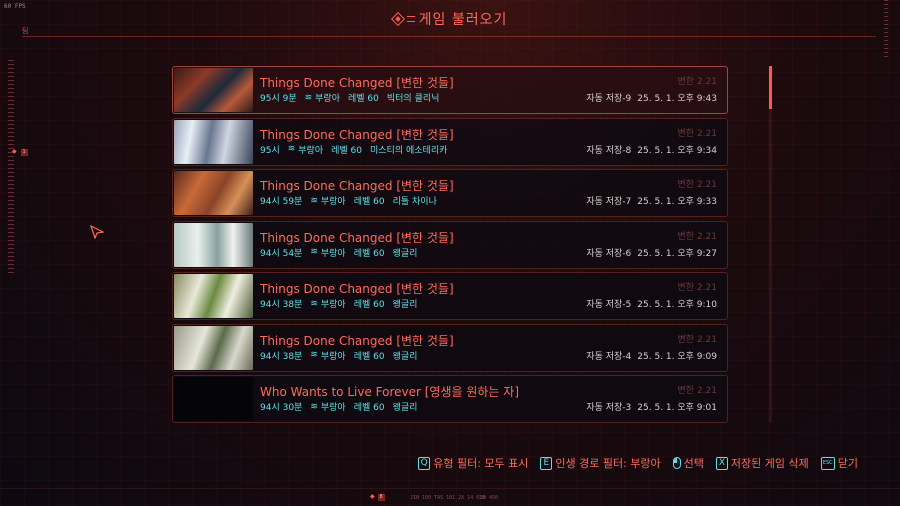 The height and width of the screenshot is (506, 900). I want to click on save-slot: 자동 저장-8, so click(609, 150).